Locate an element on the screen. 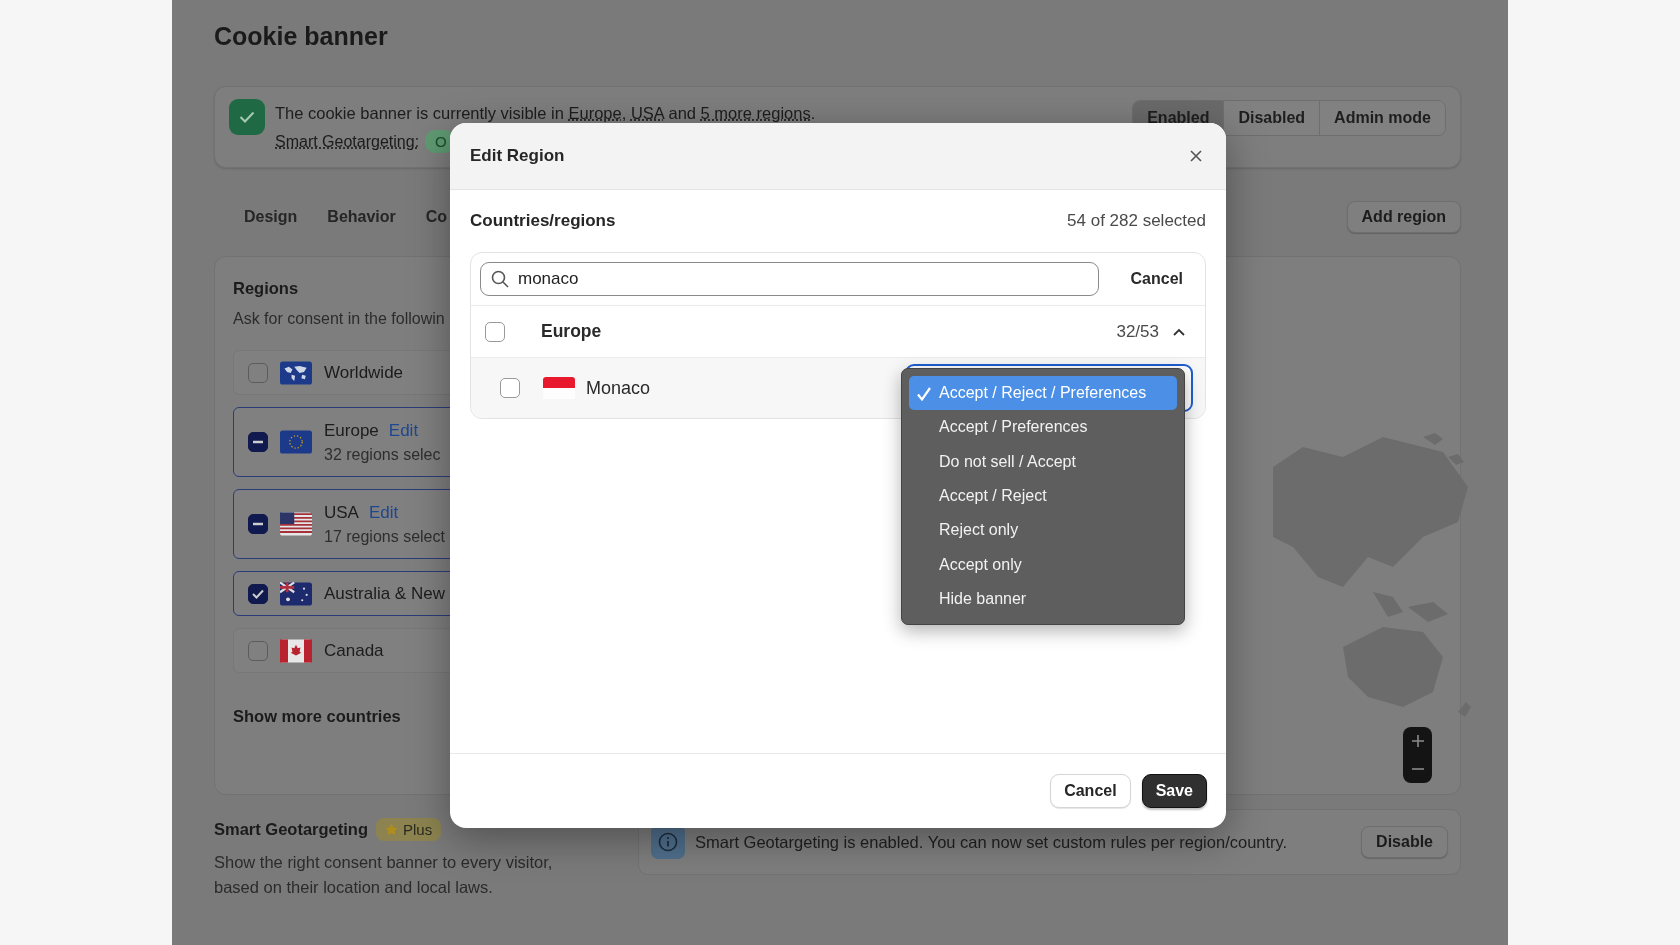 This screenshot has height=945, width=1680. save-button: Save is located at coordinates (1174, 791).